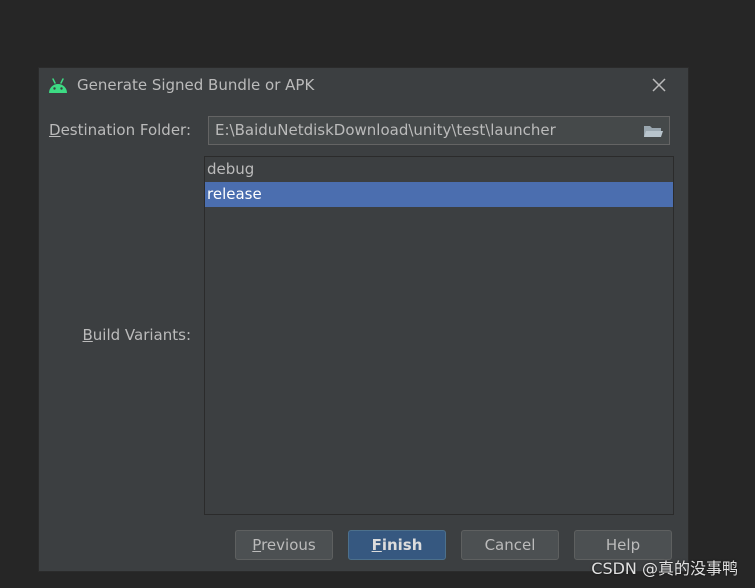  Describe the element at coordinates (439, 194) in the screenshot. I see `variant-item-release: release` at that location.